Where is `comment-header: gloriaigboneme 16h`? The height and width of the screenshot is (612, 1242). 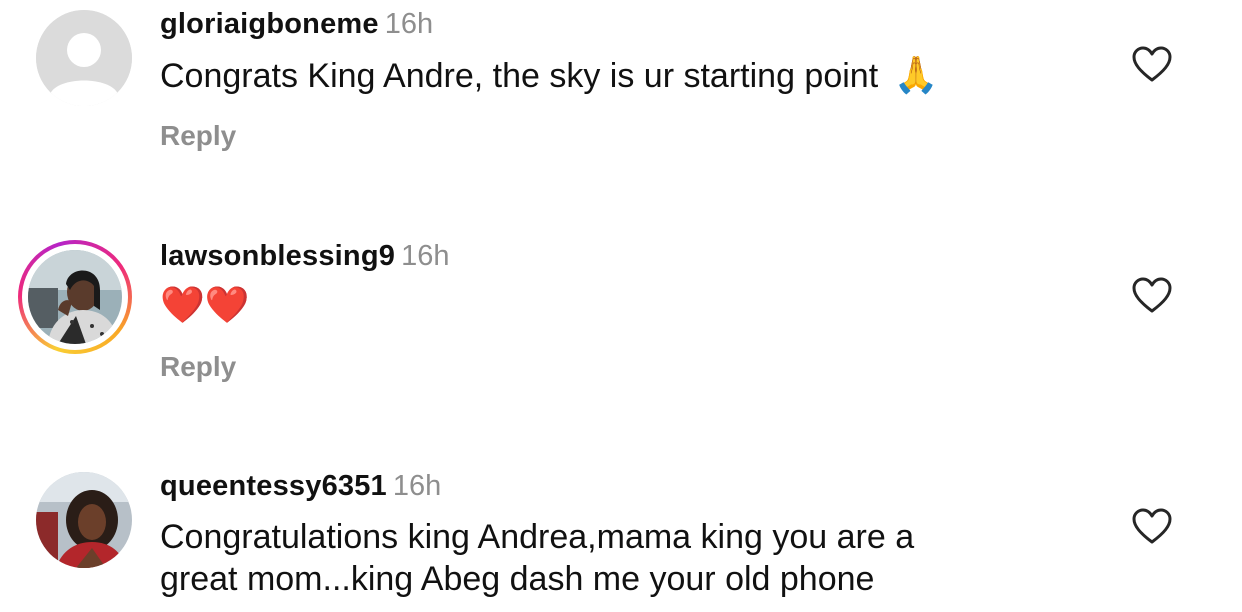
comment-header: gloriaigboneme 16h is located at coordinates (296, 24).